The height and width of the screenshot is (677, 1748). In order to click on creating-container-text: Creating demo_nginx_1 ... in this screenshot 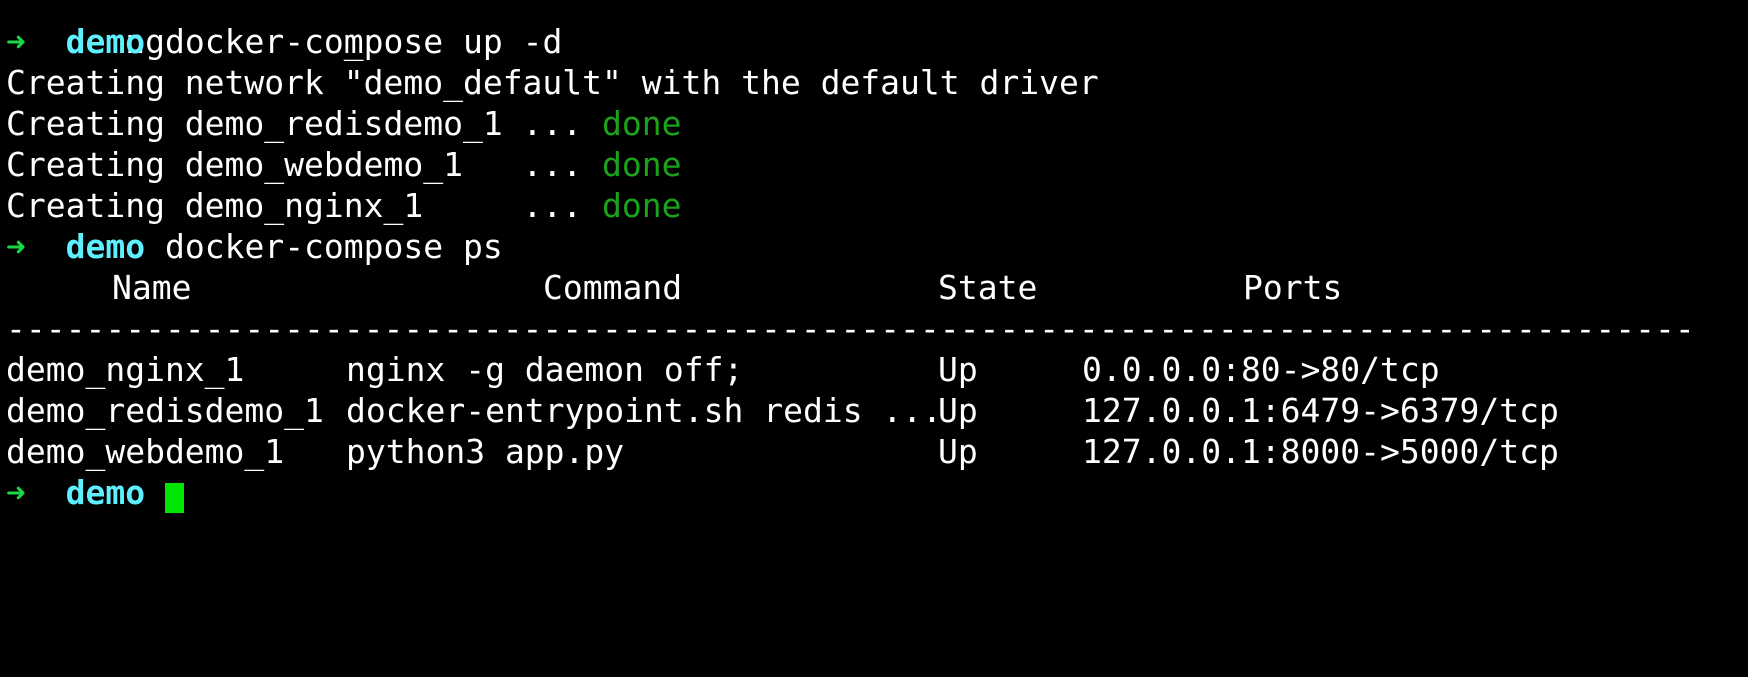, I will do `click(304, 205)`.